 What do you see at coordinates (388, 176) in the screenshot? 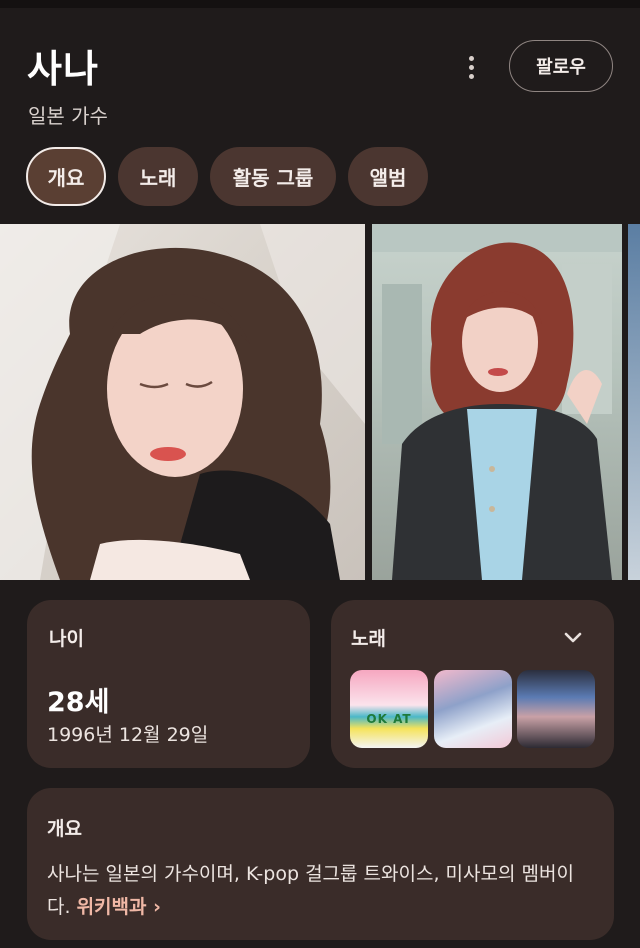
I see `tab-albums: 앨범` at bounding box center [388, 176].